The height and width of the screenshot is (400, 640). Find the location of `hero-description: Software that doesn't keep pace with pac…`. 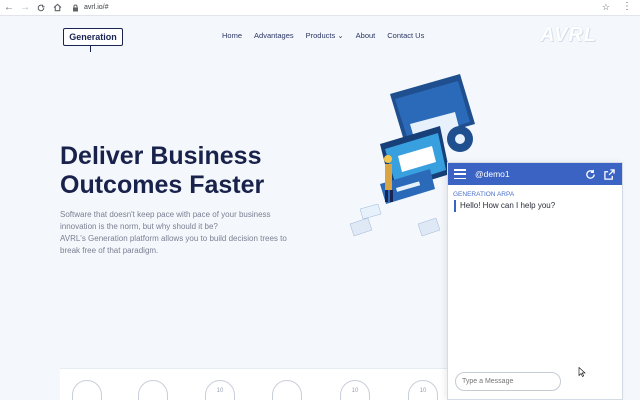

hero-description: Software that doesn't keep pace with pac… is located at coordinates (195, 233).